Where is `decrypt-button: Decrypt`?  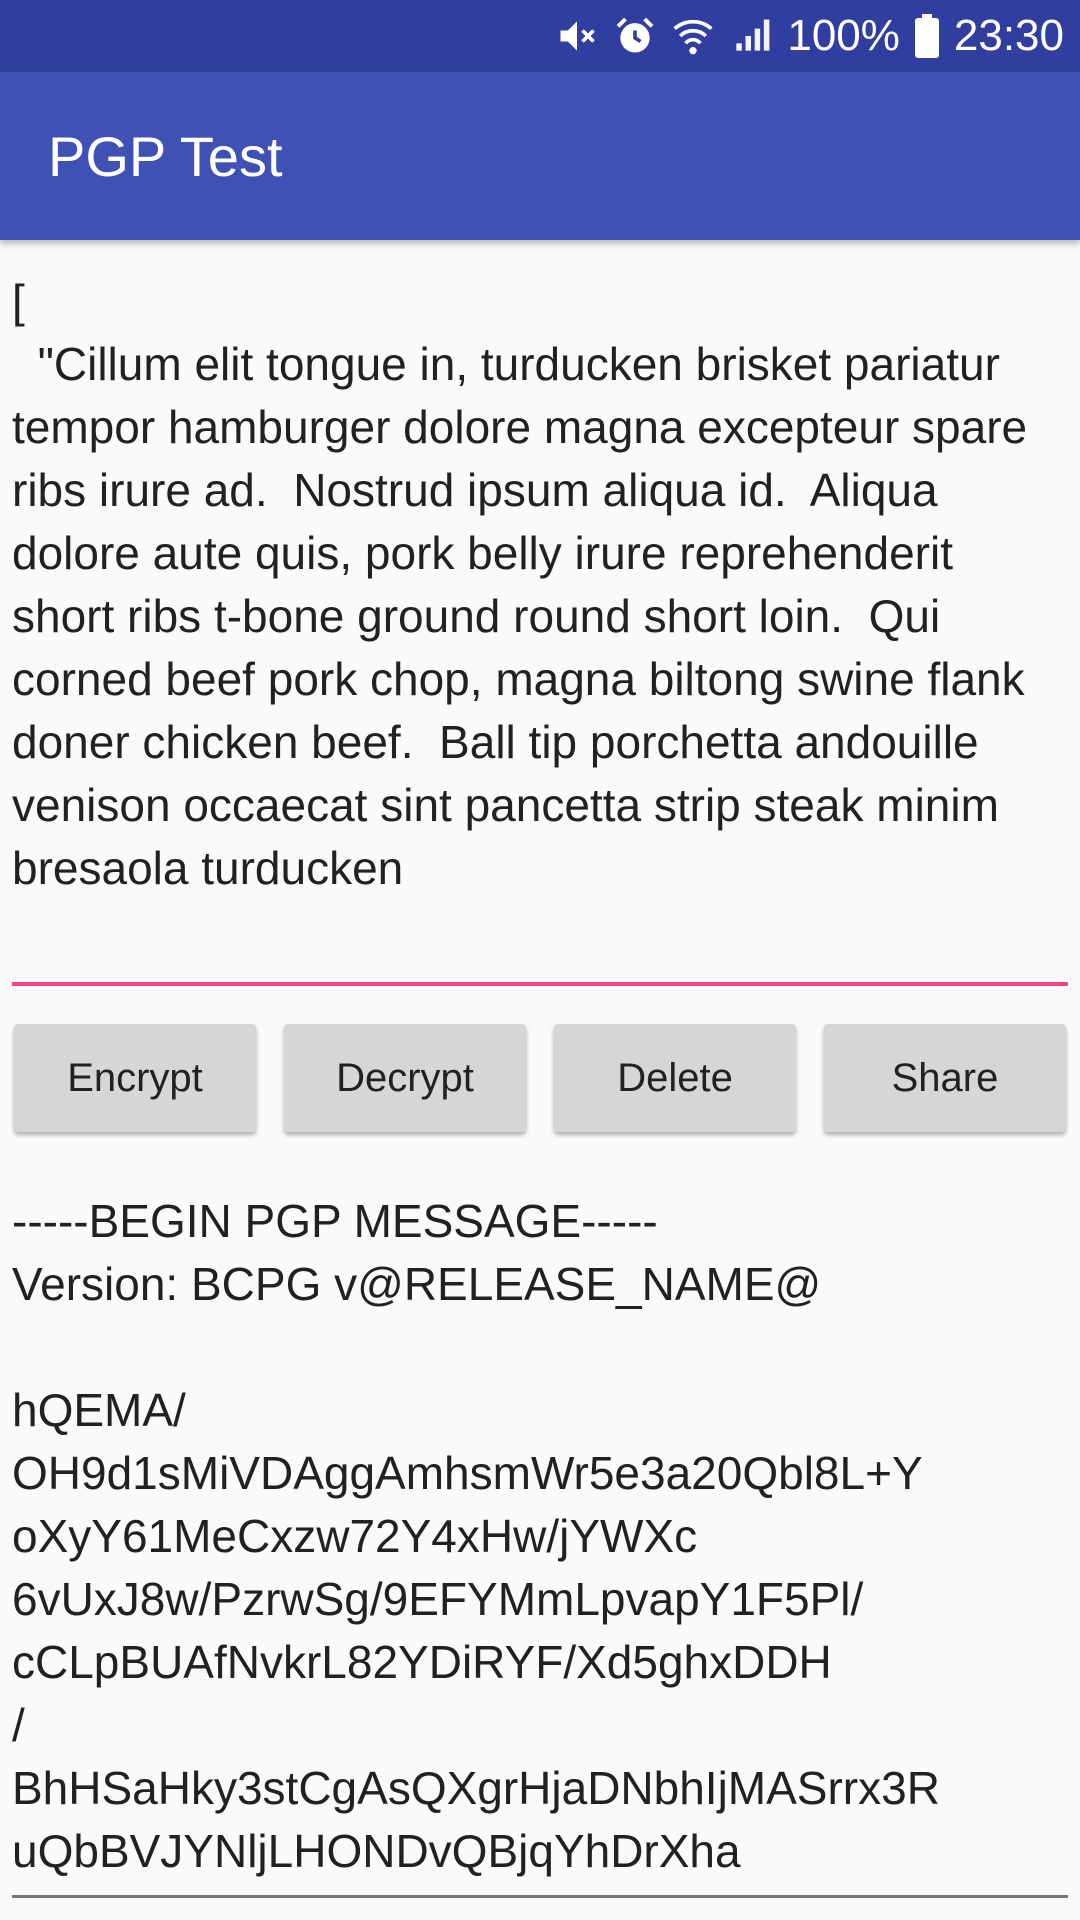 decrypt-button: Decrypt is located at coordinates (405, 1078).